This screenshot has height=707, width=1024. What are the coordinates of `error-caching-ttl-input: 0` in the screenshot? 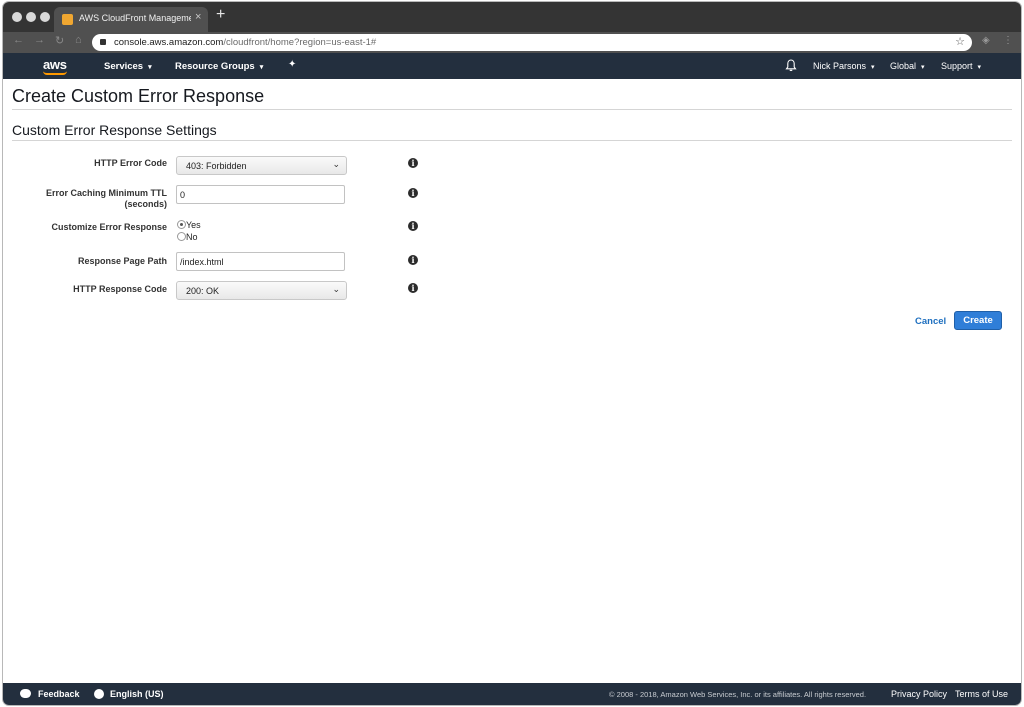 It's located at (260, 194).